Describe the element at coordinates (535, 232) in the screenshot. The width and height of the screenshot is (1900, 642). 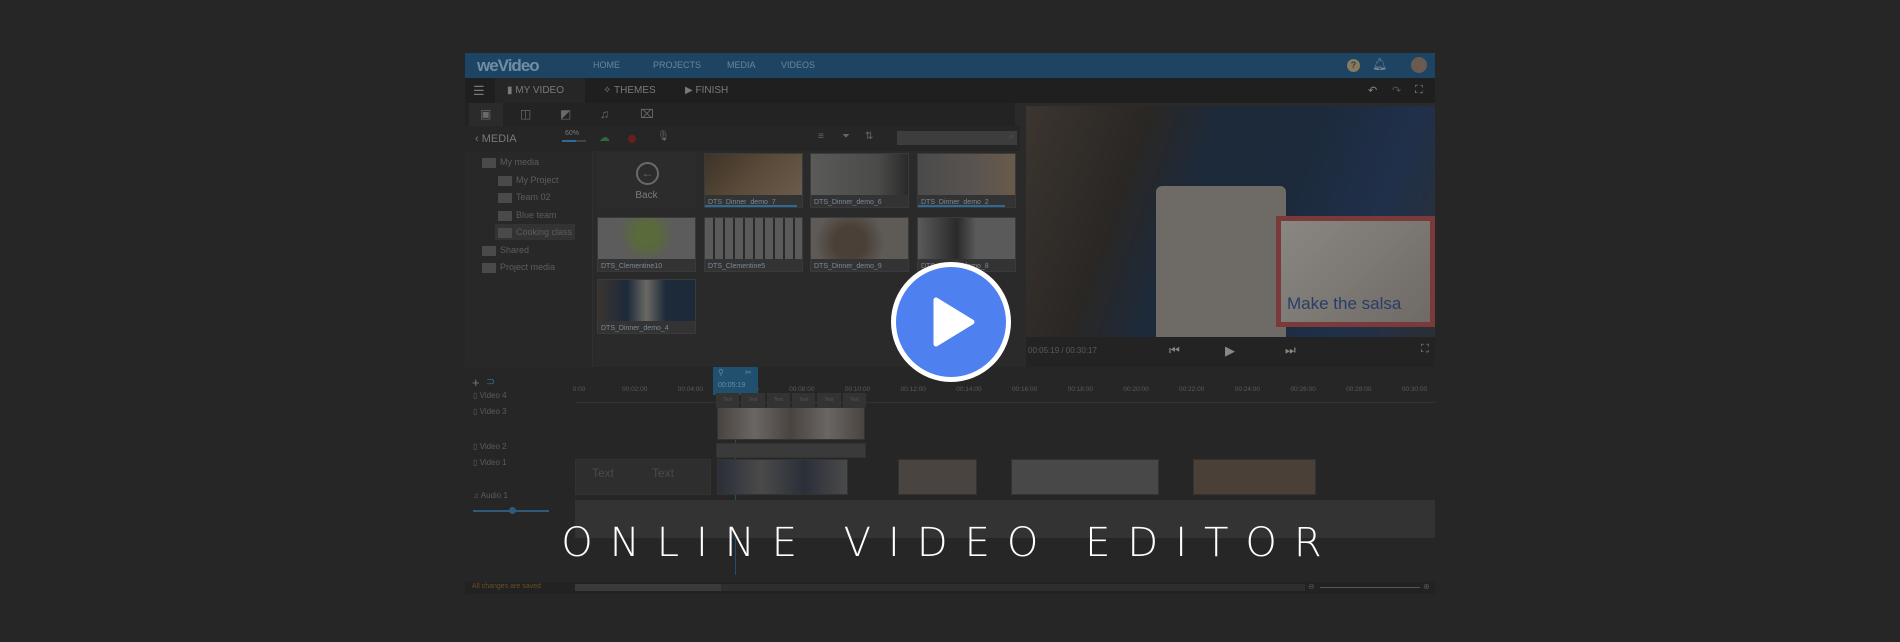
I see `folder-cooking-class: Cooking class` at that location.